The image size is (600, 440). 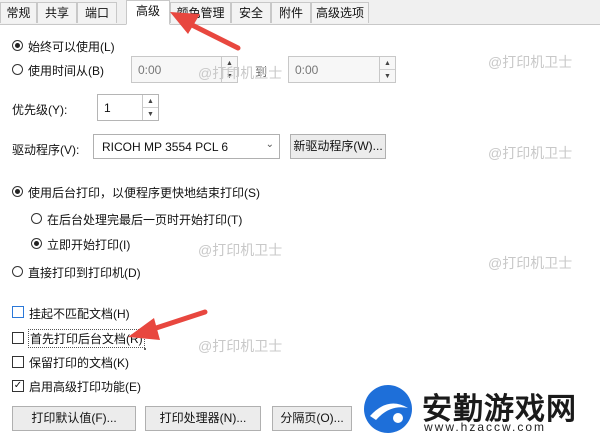 What do you see at coordinates (476, 409) in the screenshot?
I see `brand-logo: 安勤游戏网 www.hzaccw.com` at bounding box center [476, 409].